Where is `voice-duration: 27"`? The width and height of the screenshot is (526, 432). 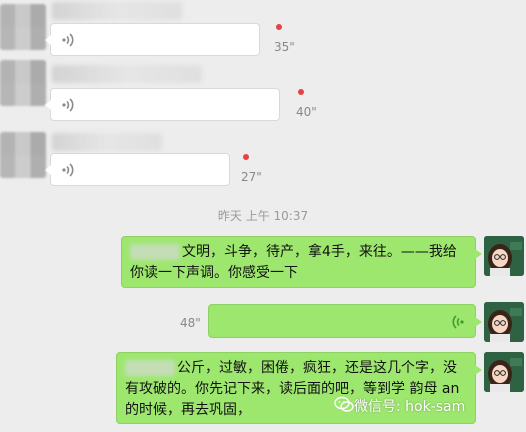
voice-duration: 27" is located at coordinates (251, 177).